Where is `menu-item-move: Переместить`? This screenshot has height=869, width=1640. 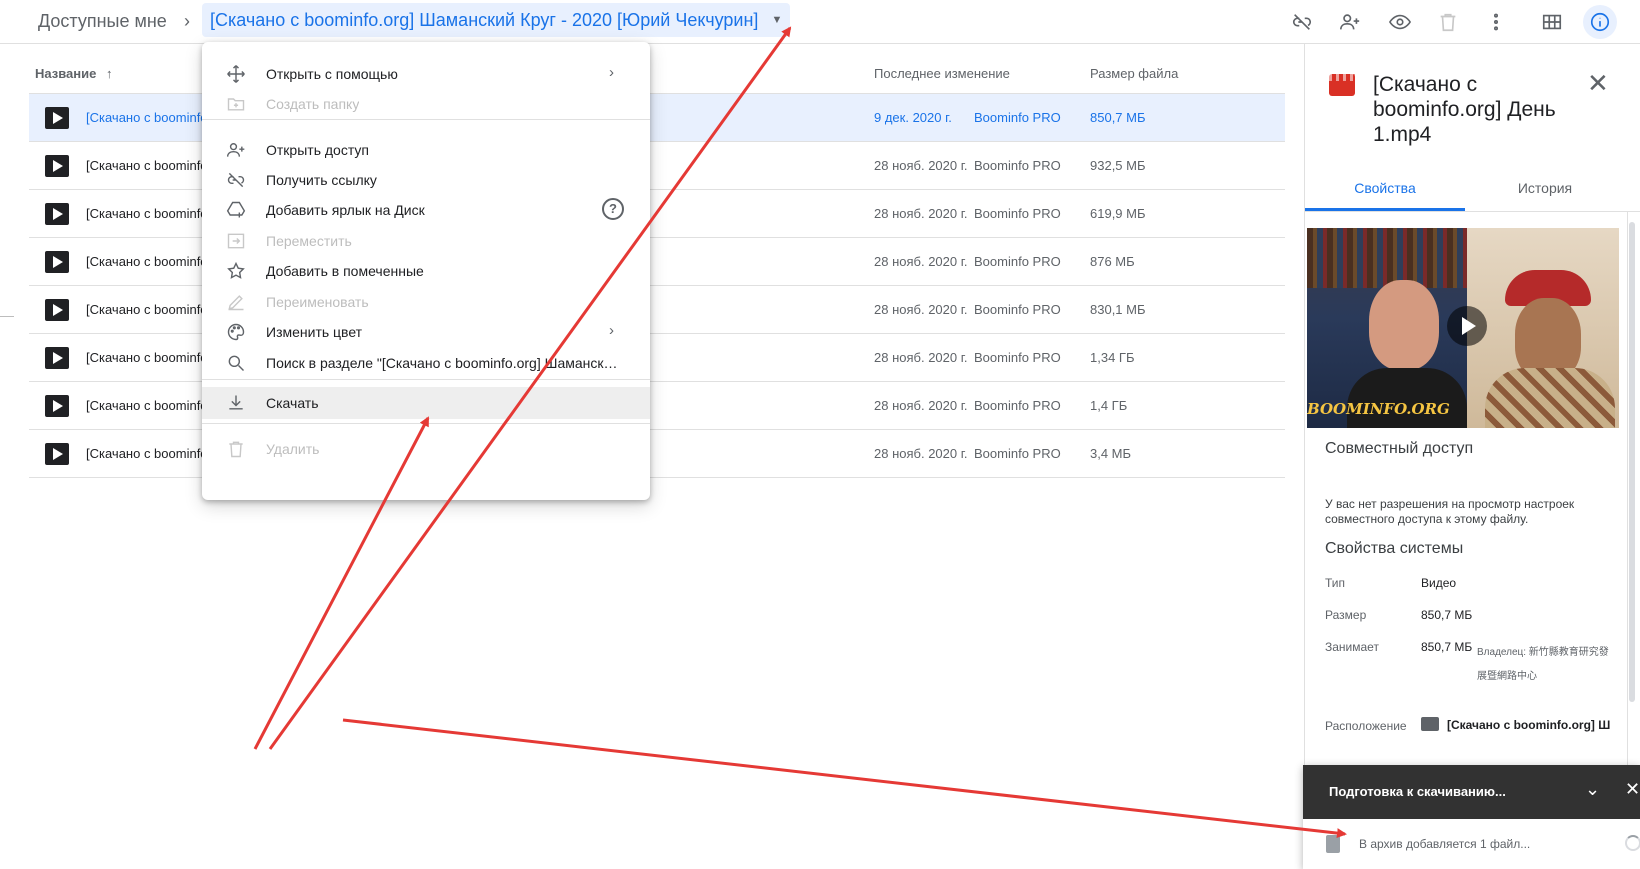
menu-item-move: Переместить is located at coordinates (426, 241).